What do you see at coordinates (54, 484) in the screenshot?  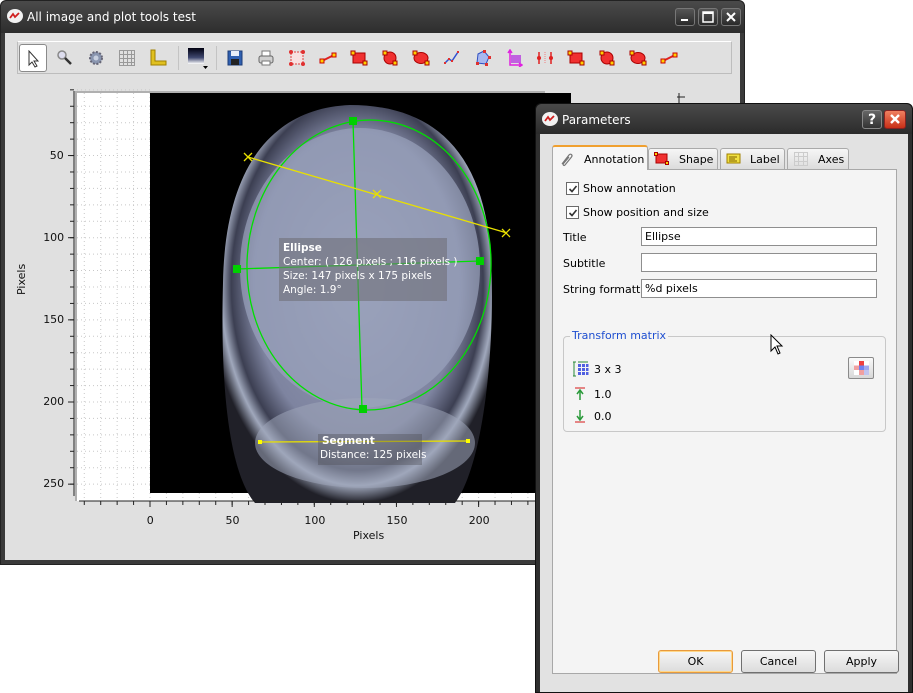 I see `y-tick-label: 250` at bounding box center [54, 484].